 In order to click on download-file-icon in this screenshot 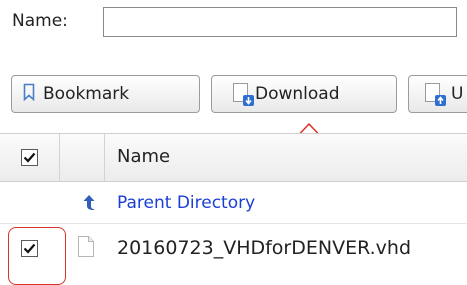, I will do `click(243, 94)`.